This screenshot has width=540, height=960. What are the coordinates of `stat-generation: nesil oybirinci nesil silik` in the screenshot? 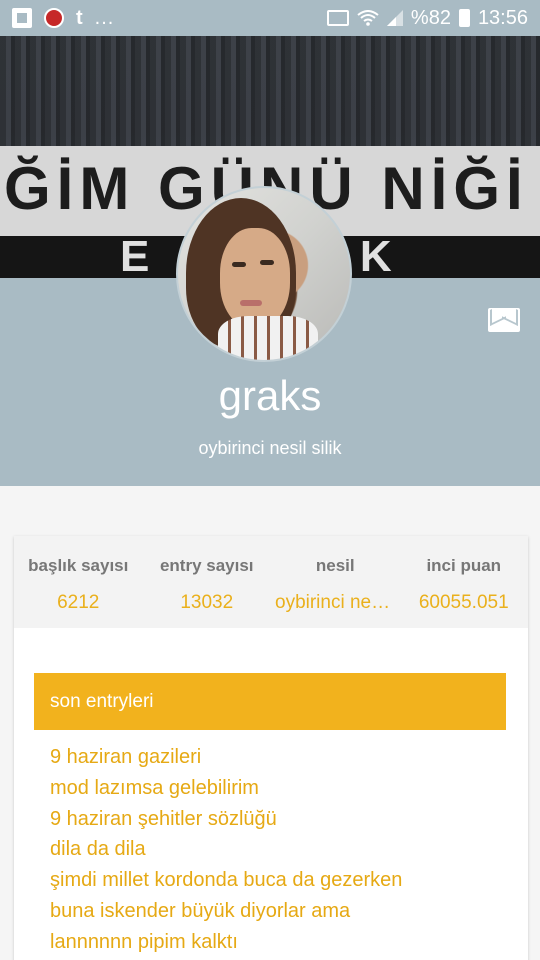 It's located at (335, 582).